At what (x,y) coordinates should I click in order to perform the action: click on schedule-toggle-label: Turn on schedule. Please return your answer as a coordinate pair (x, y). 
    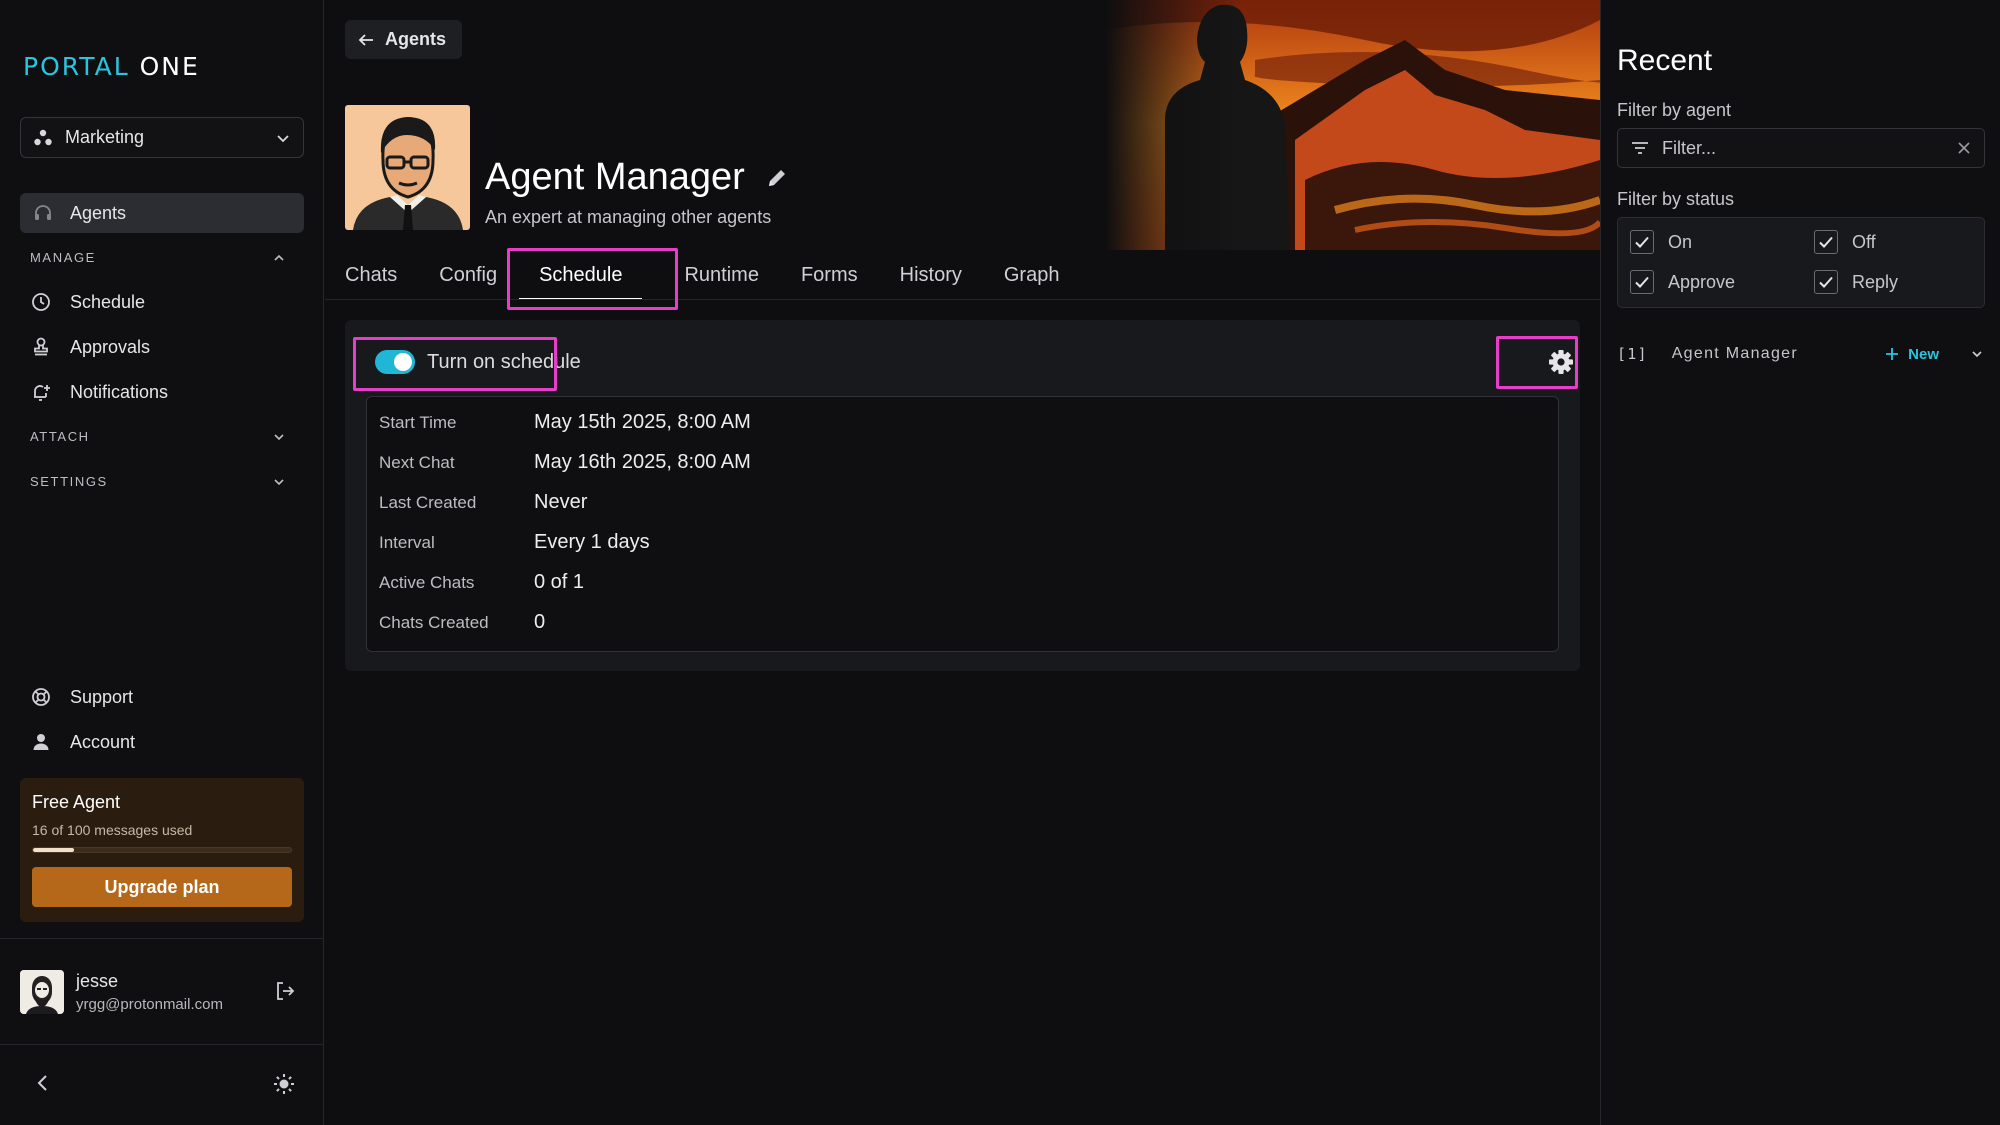
    Looking at the image, I should click on (504, 361).